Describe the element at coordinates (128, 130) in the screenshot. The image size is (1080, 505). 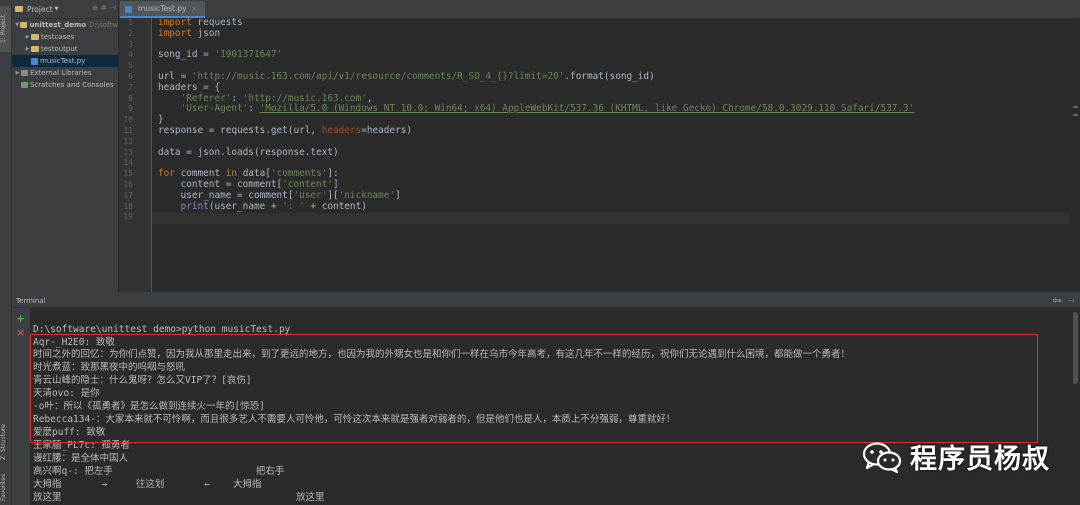
I see `line-number: 11` at that location.